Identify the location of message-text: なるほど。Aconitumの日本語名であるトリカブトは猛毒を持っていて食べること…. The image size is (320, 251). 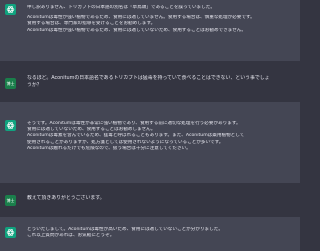
(161, 82).